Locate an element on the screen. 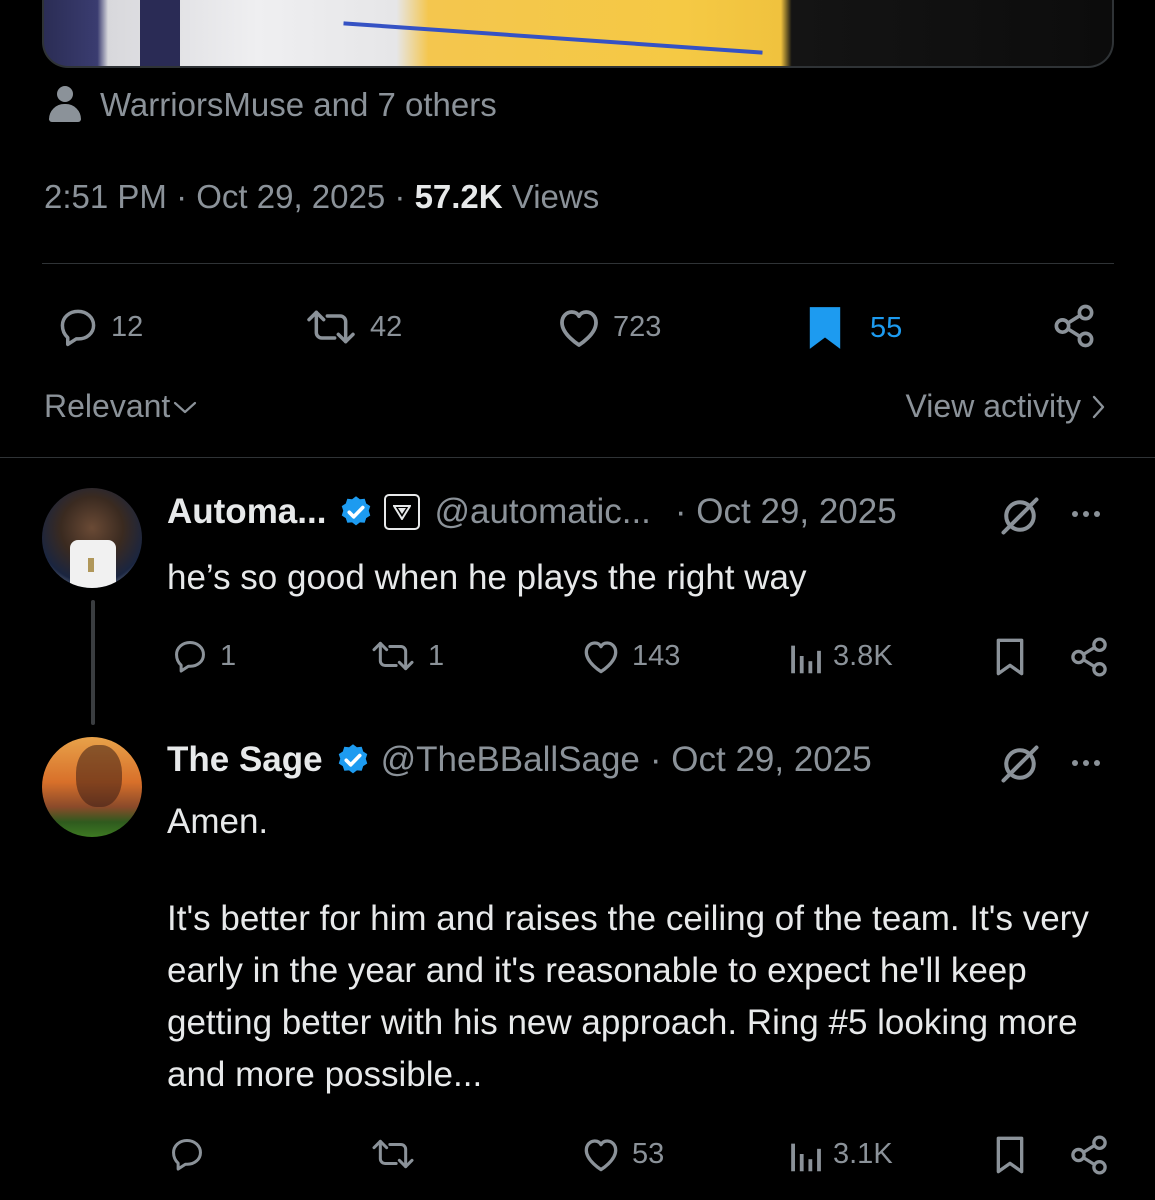 This screenshot has height=1200, width=1155. views-button: 3.8K is located at coordinates (840, 656).